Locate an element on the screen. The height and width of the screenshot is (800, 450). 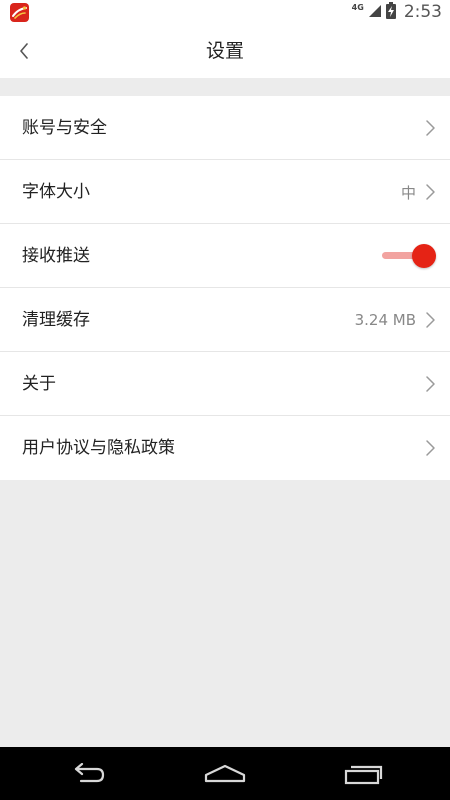
settings-item-label: 清理缓存 is located at coordinates (56, 320).